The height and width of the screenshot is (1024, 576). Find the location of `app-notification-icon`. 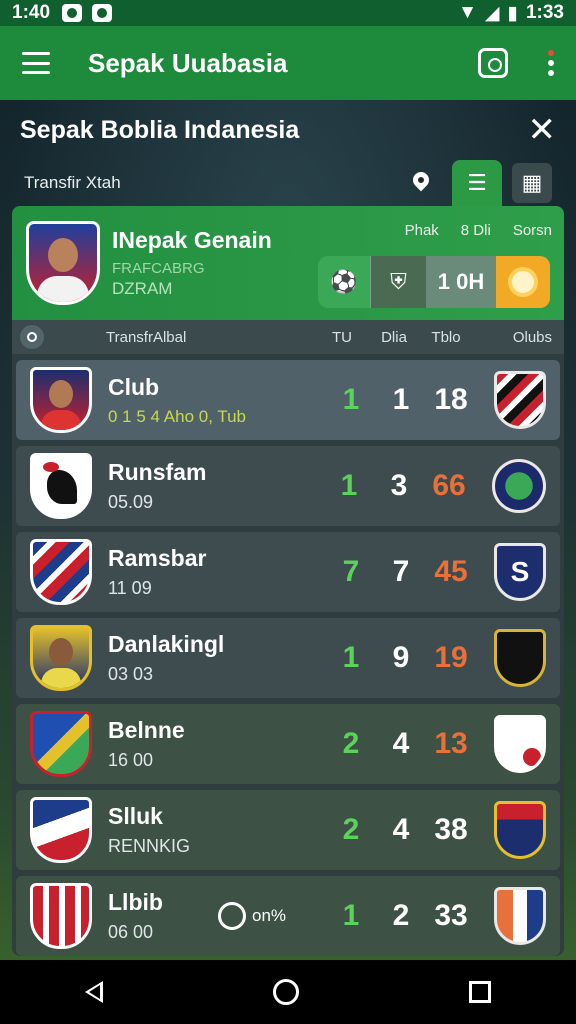

app-notification-icon is located at coordinates (102, 13).